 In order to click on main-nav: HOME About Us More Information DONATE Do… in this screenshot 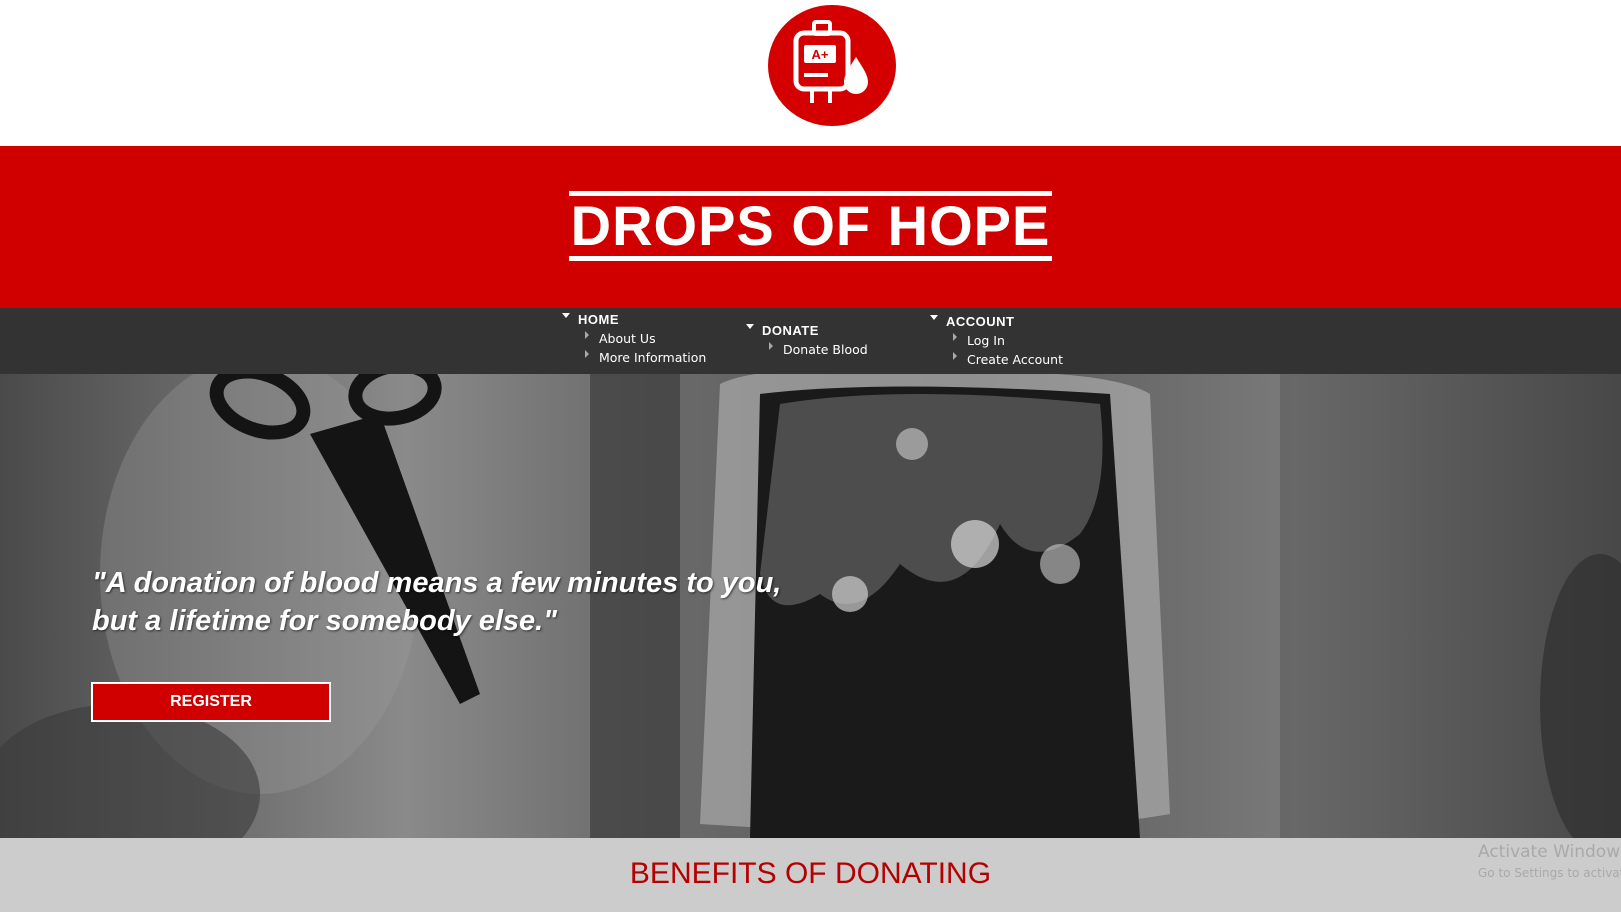, I will do `click(810, 341)`.